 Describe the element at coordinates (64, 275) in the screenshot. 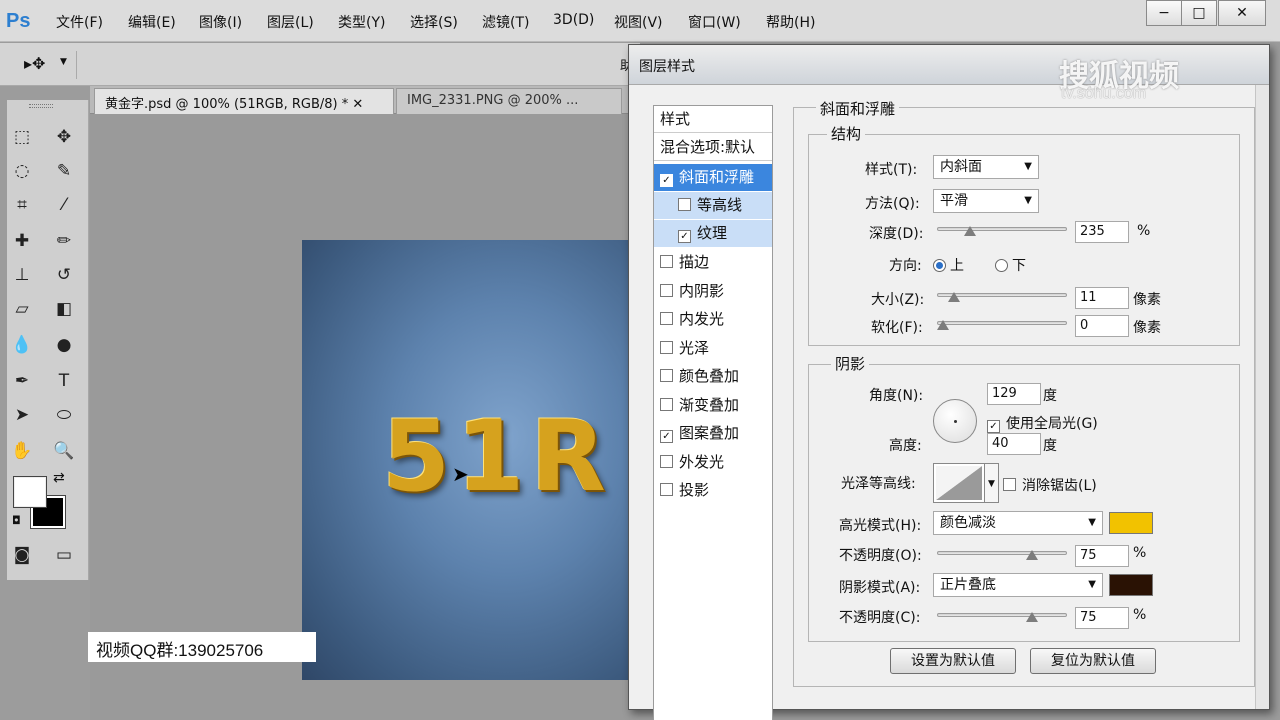

I see `history-brush-icon: ↺` at that location.